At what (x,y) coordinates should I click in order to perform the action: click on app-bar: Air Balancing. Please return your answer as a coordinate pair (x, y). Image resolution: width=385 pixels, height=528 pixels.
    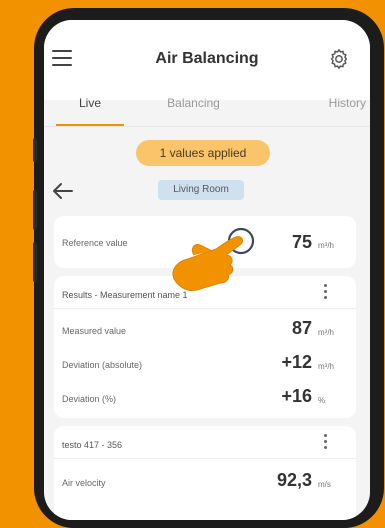
    Looking at the image, I should click on (207, 60).